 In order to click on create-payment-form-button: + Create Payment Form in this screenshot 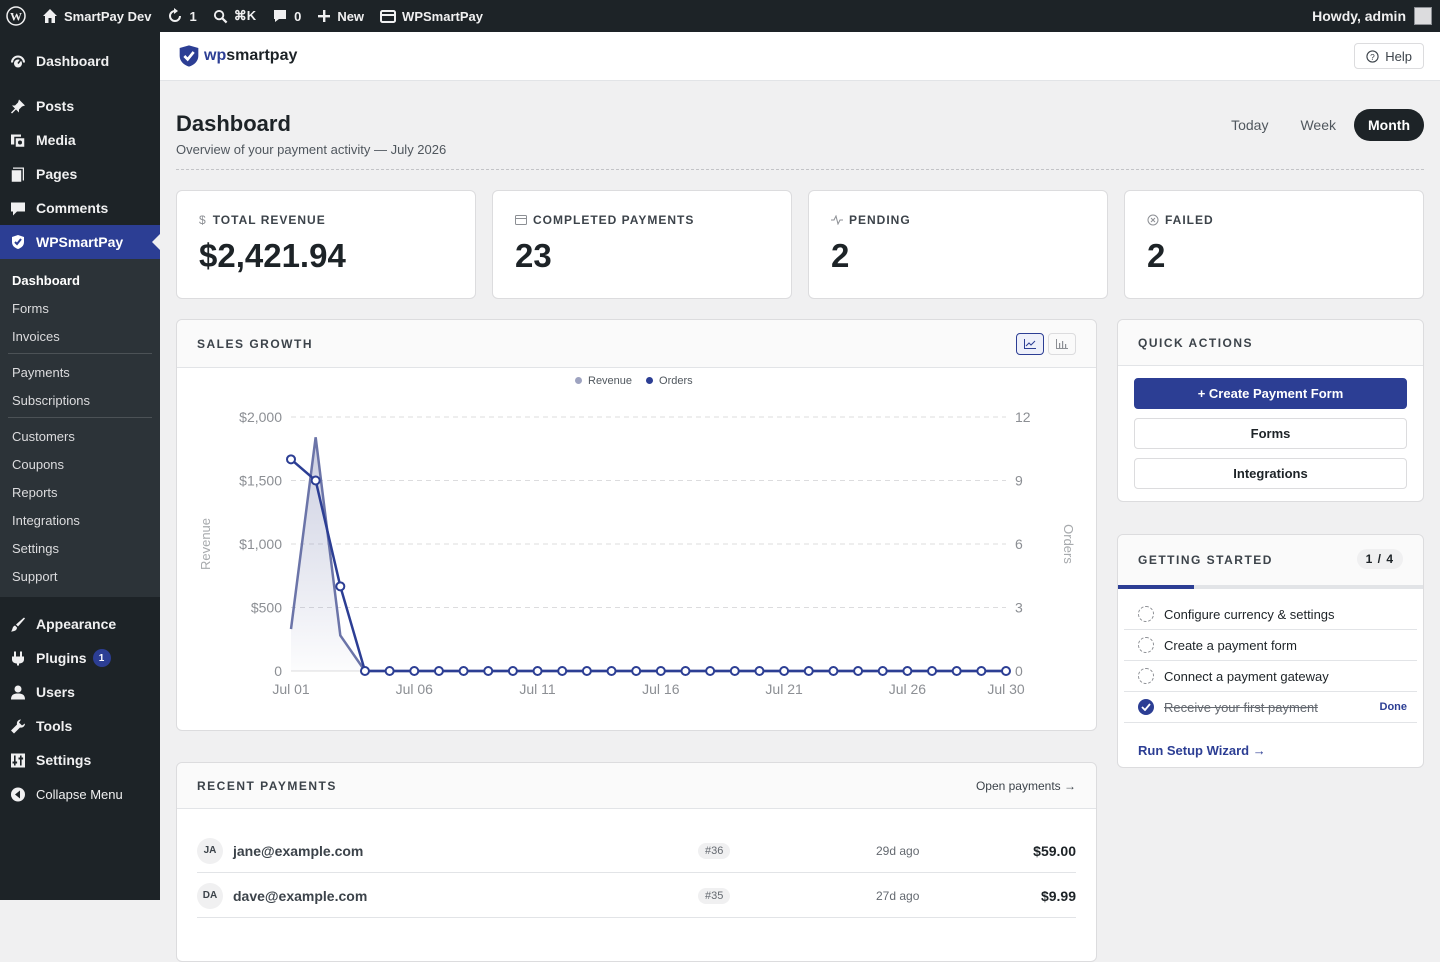, I will do `click(1270, 393)`.